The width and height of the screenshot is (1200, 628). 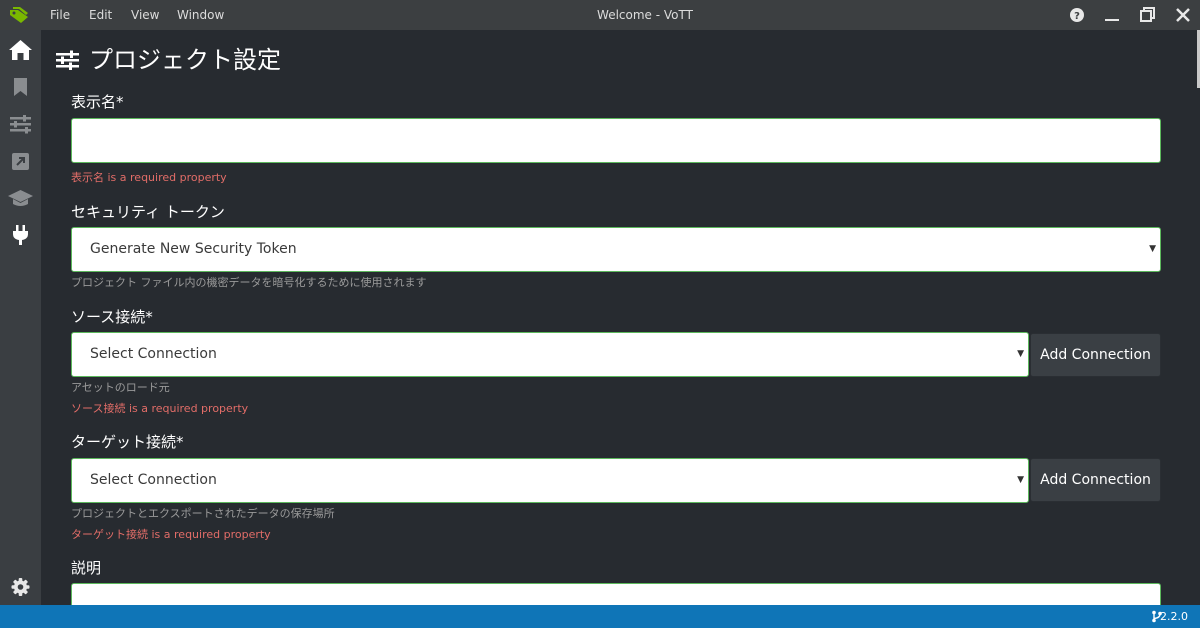 I want to click on source-connection-help: アセットのロード元, so click(x=120, y=387).